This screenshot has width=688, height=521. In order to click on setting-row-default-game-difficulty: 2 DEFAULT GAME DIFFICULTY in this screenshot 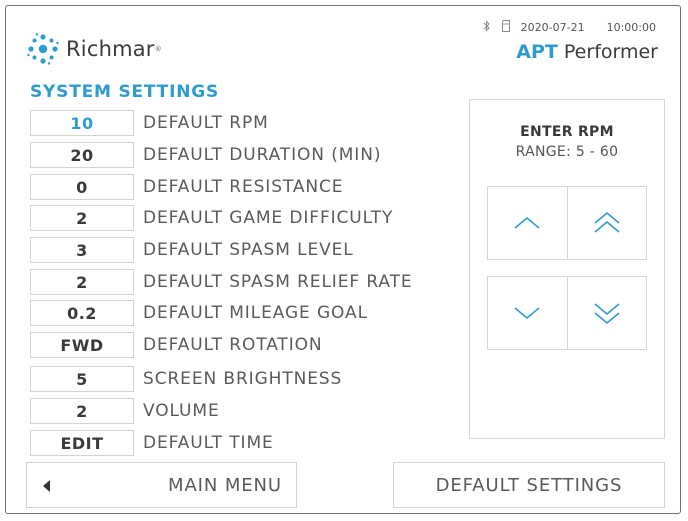, I will do `click(211, 218)`.